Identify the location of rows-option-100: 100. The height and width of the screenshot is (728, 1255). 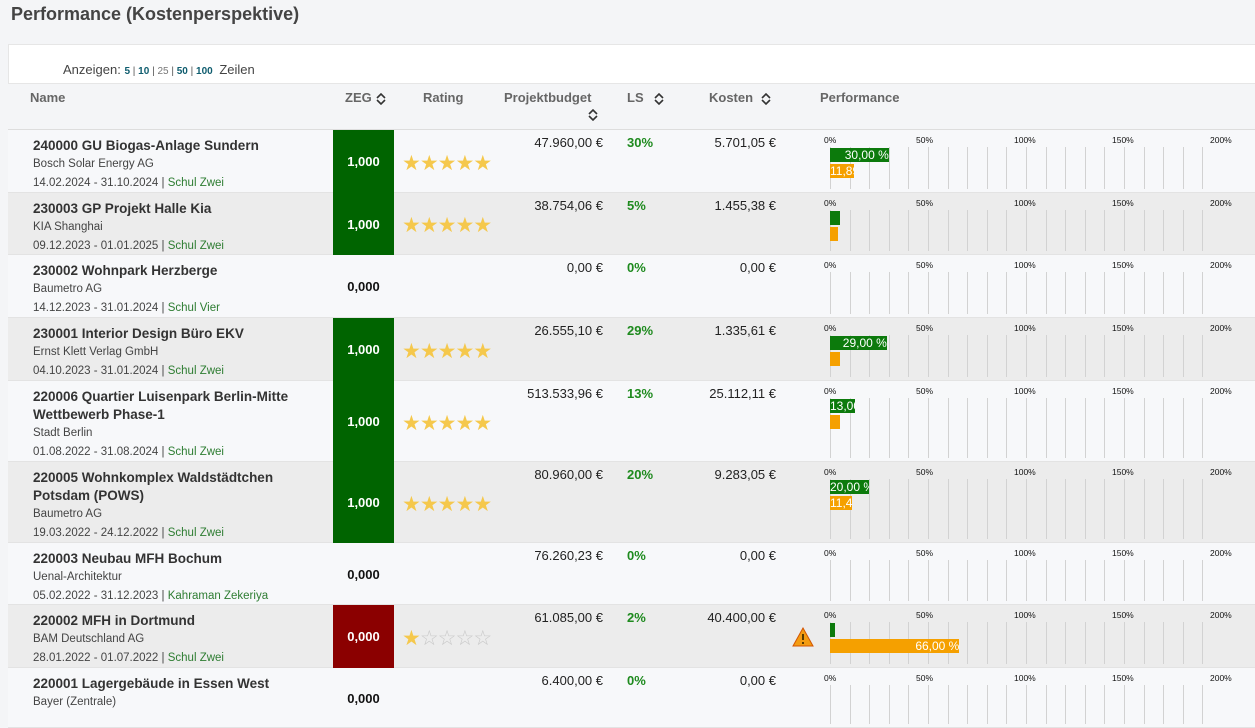
(204, 71).